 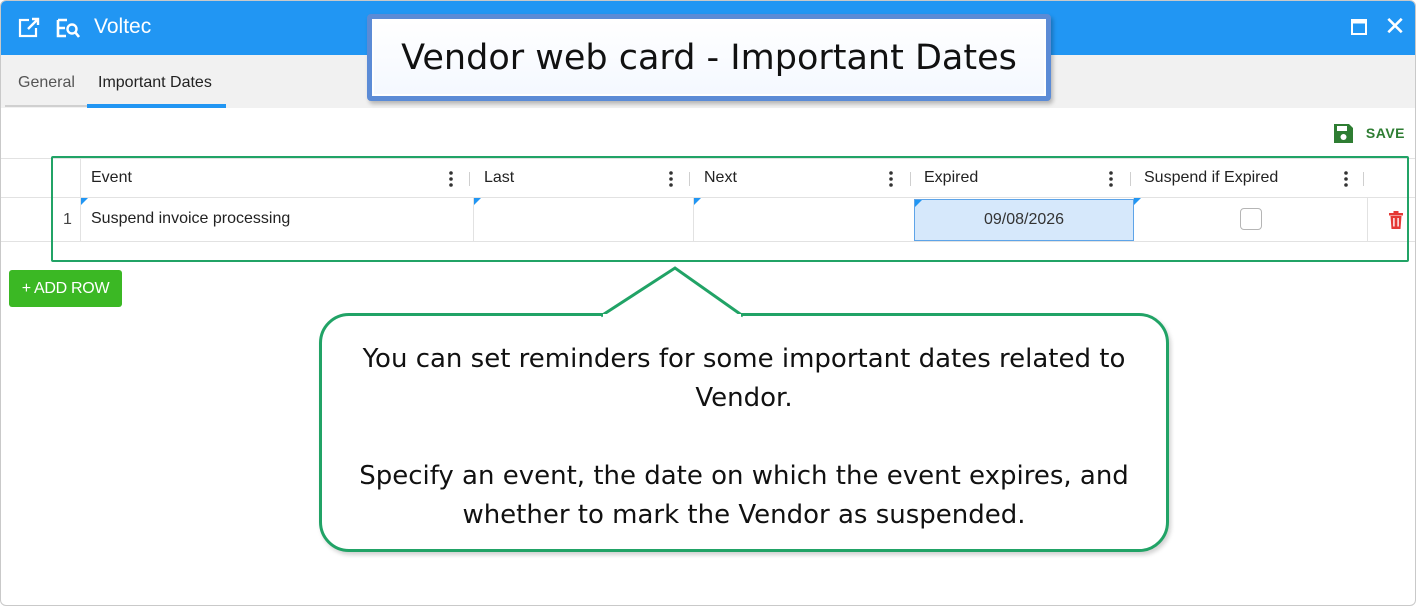 I want to click on column-header-next: Next, so click(x=803, y=178).